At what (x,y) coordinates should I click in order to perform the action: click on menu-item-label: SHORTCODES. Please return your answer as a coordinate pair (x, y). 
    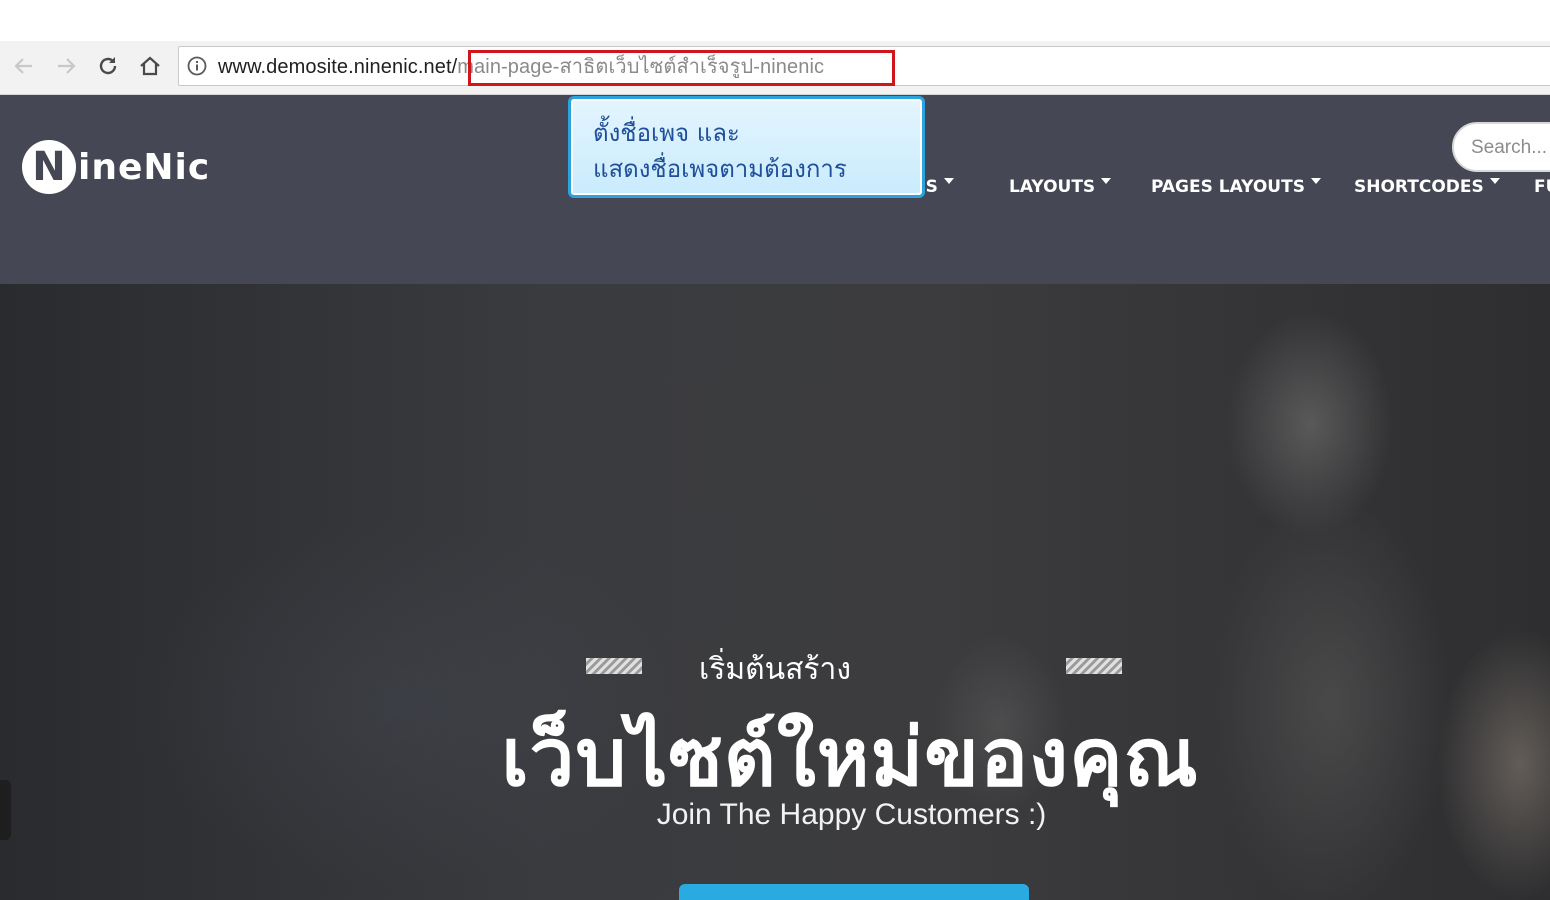
    Looking at the image, I should click on (1419, 187).